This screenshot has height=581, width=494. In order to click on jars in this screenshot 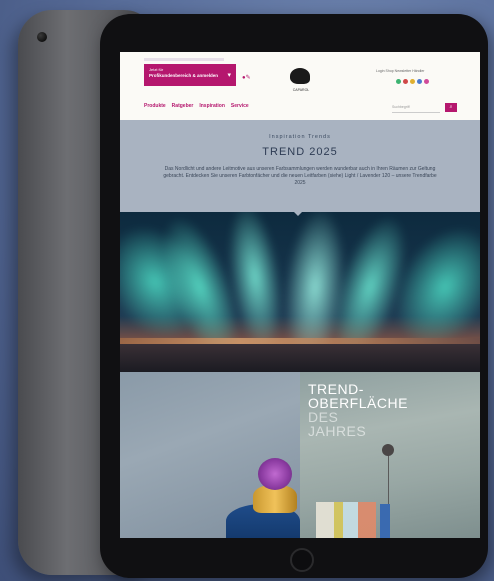, I will do `click(346, 520)`.